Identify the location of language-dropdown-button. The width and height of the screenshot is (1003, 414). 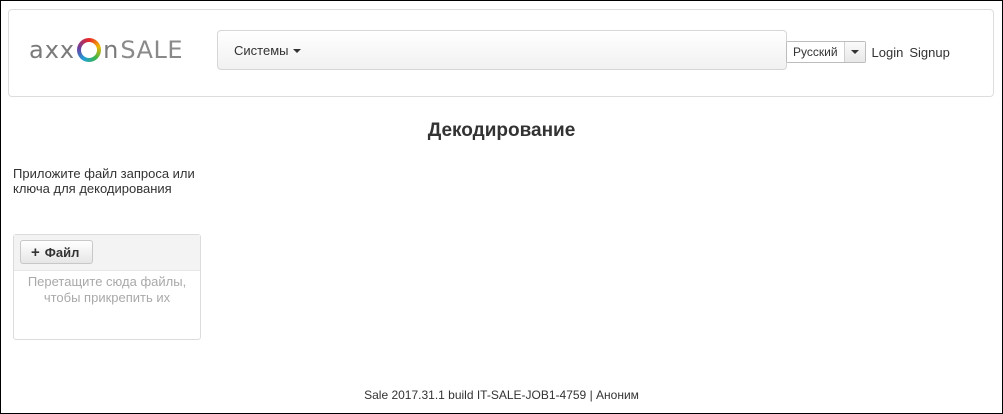
(854, 52).